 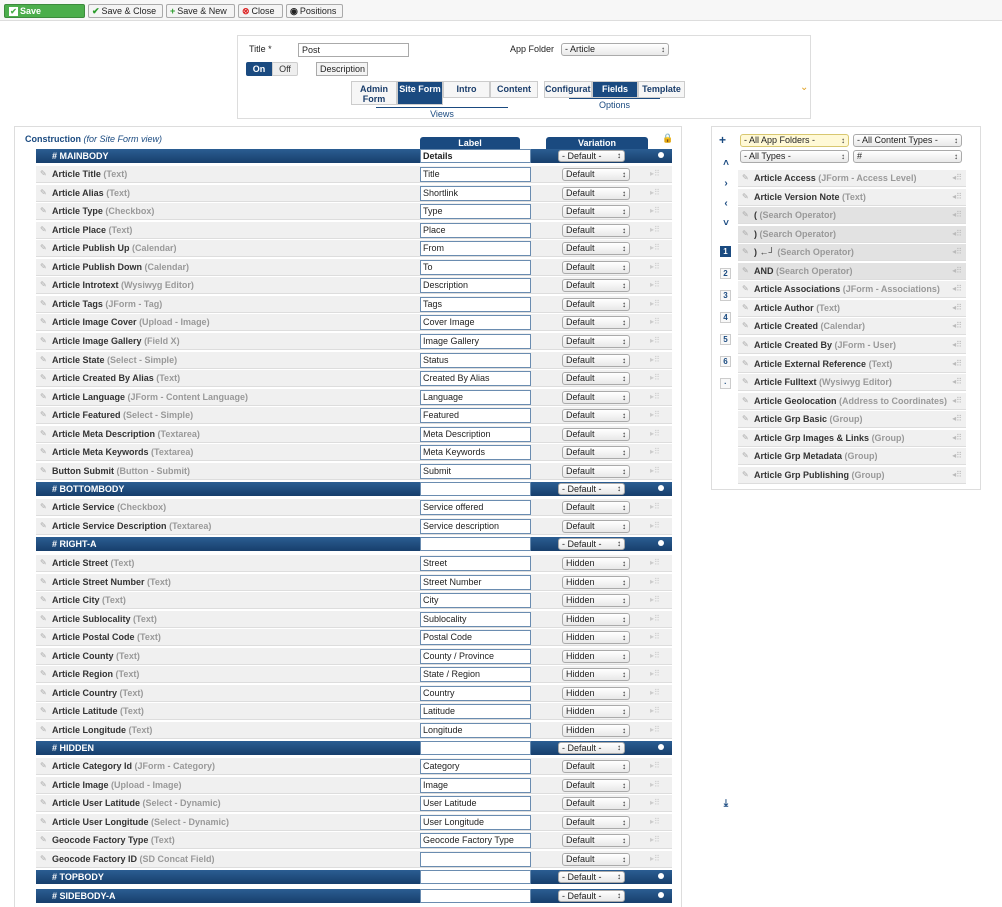 What do you see at coordinates (475, 766) in the screenshot?
I see `field-label-input: Category` at bounding box center [475, 766].